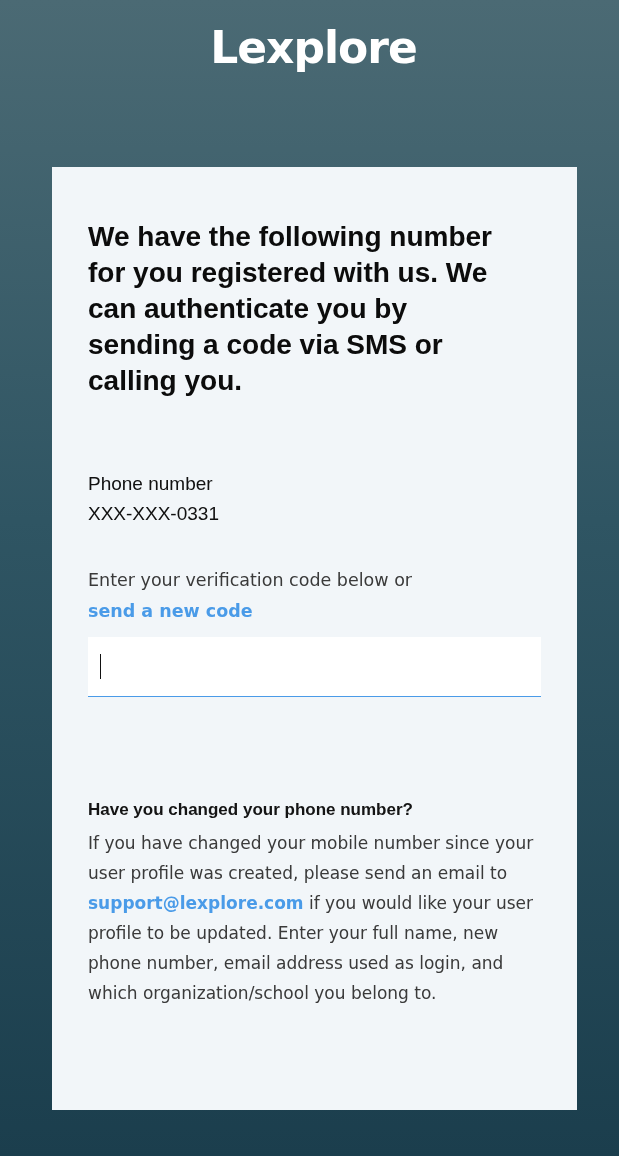 The width and height of the screenshot is (619, 1156). What do you see at coordinates (314, 667) in the screenshot?
I see `code-input-field` at bounding box center [314, 667].